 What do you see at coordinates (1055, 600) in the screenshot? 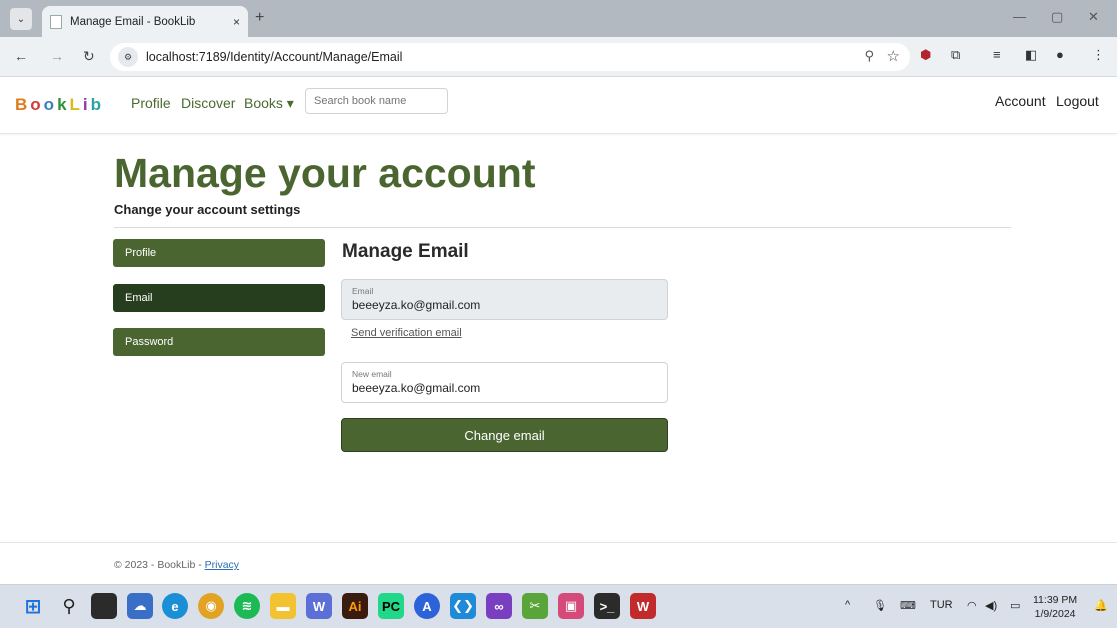
I see `clock-time: 11:39 PM` at bounding box center [1055, 600].